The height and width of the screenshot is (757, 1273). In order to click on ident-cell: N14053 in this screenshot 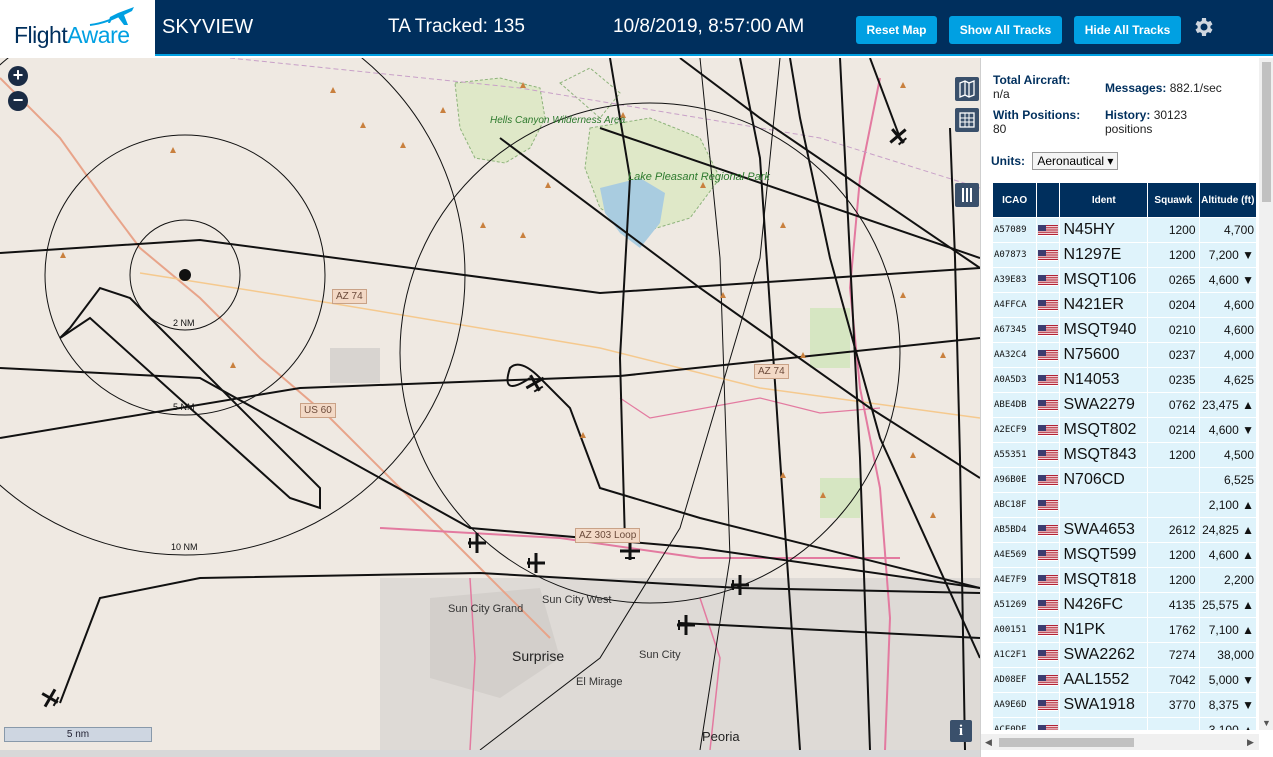, I will do `click(1104, 380)`.